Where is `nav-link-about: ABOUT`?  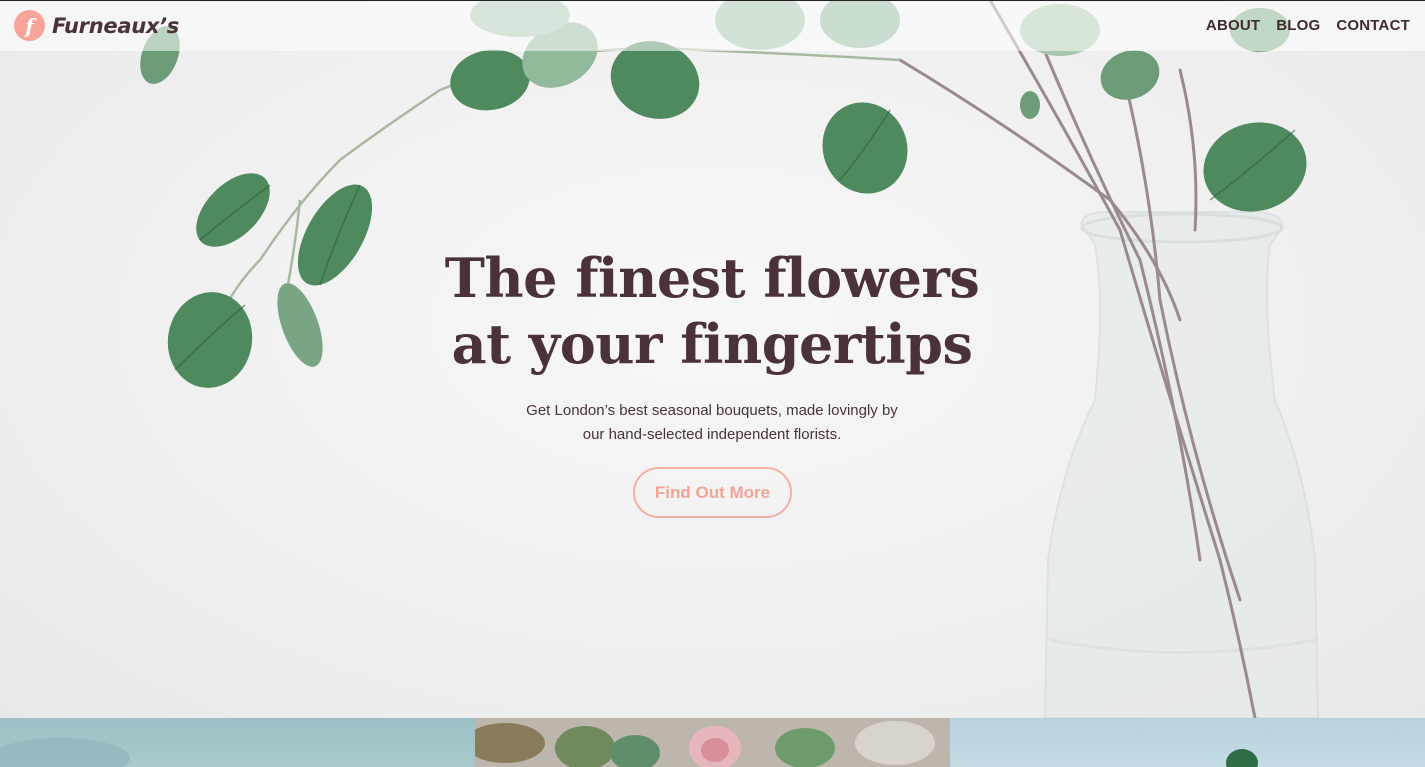
nav-link-about: ABOUT is located at coordinates (1233, 25).